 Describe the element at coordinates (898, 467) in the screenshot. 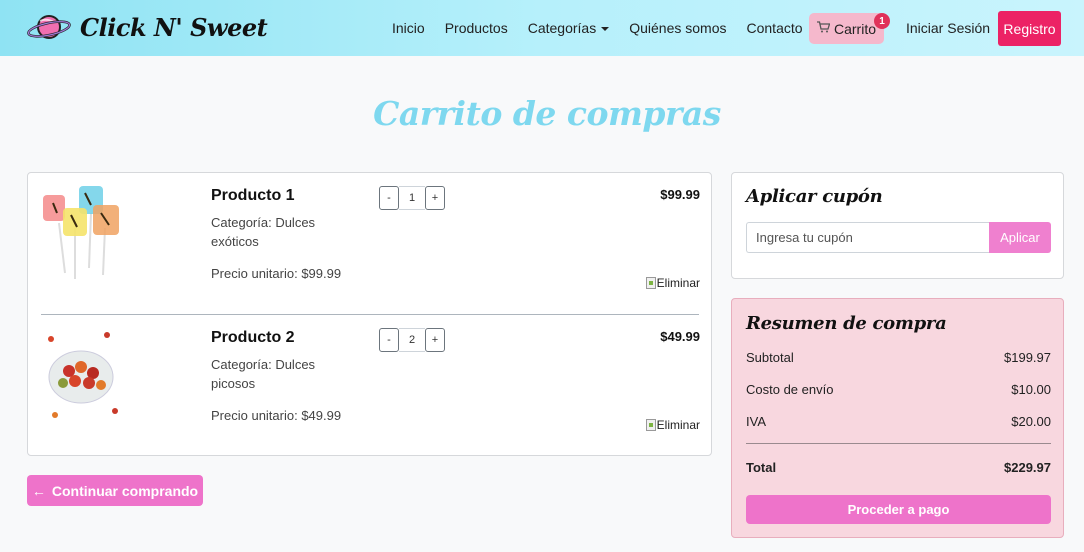

I see `summary-row-total: Total $229.97` at that location.